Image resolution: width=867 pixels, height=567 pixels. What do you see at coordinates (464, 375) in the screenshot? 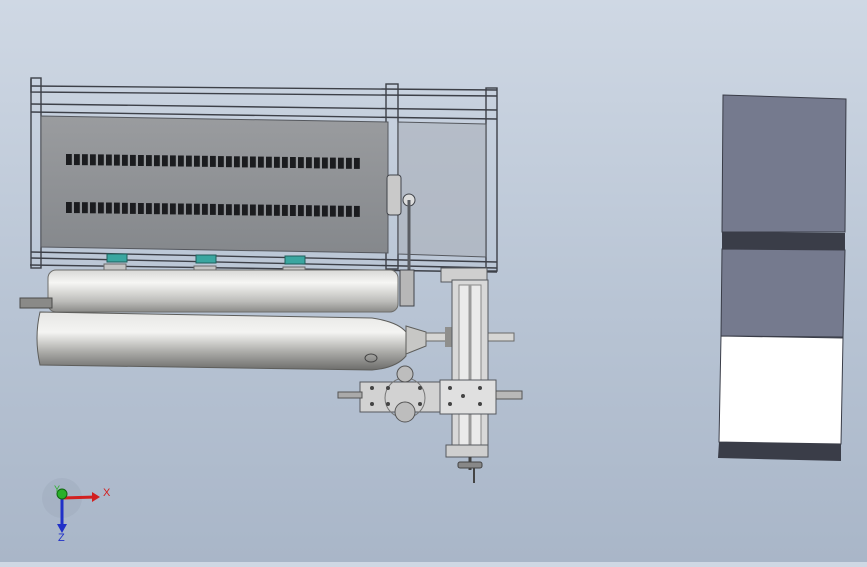
I see `vertical-slide-rail` at bounding box center [464, 375].